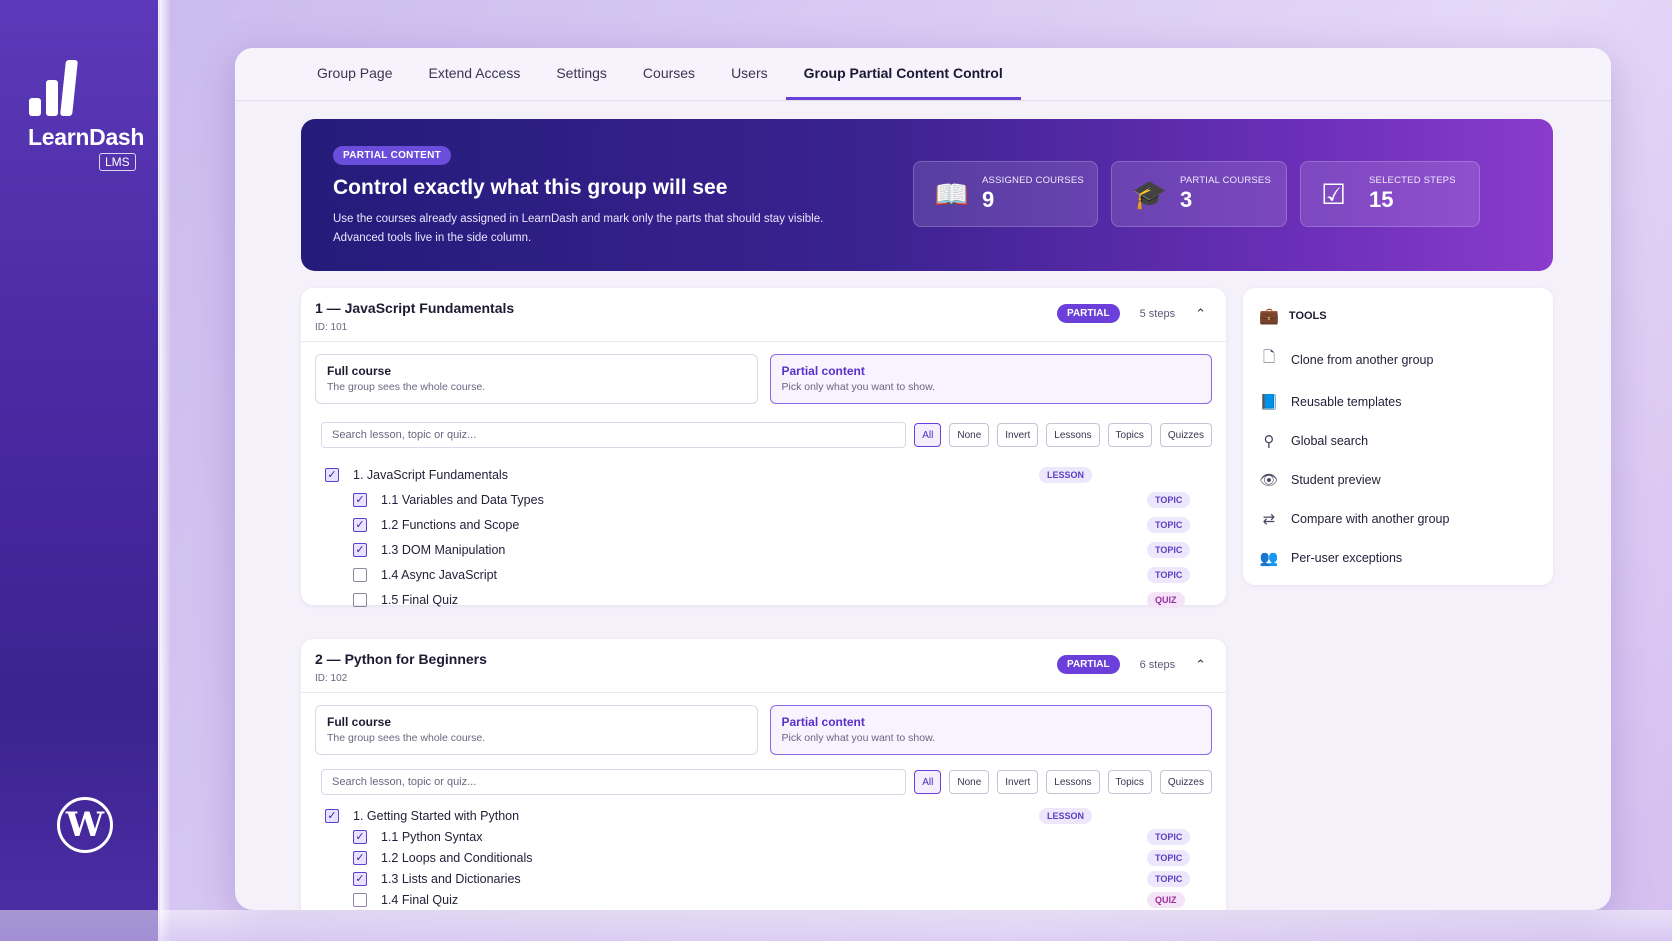 This screenshot has width=1672, height=941. I want to click on type-tag: QUIZ, so click(1166, 899).